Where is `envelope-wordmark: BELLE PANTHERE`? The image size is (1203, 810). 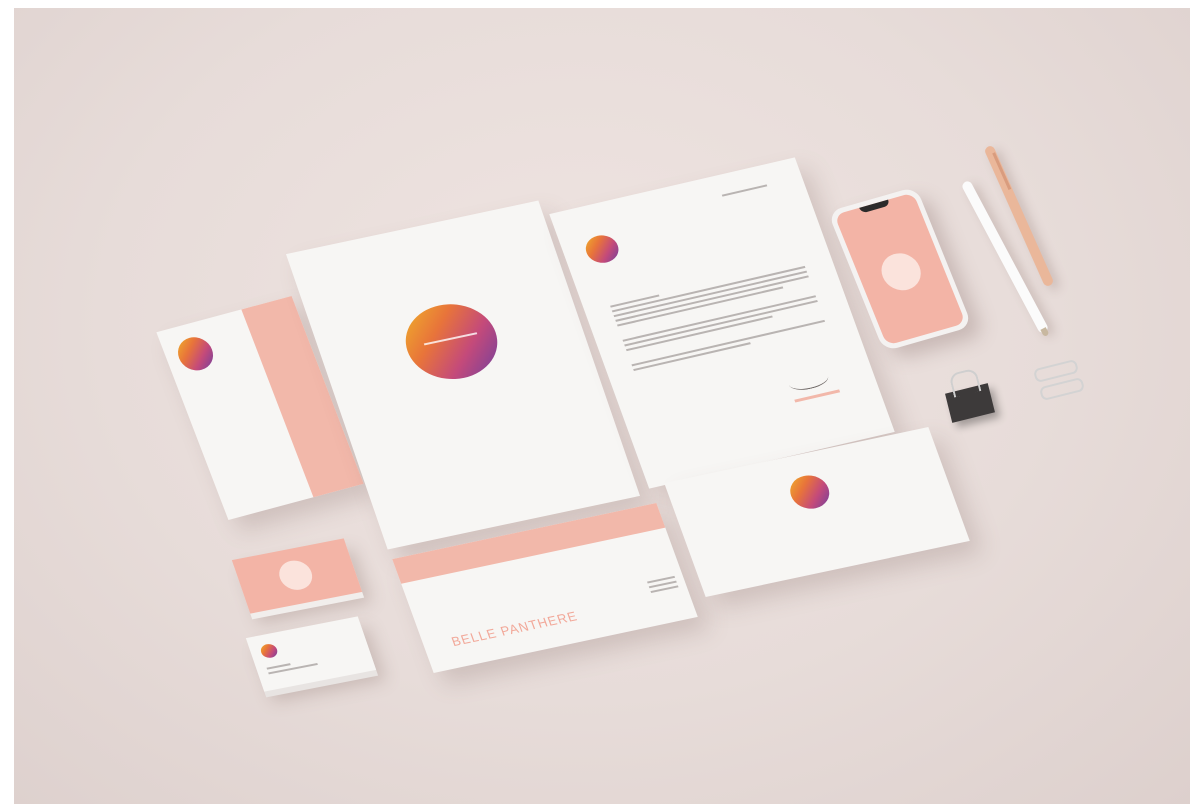
envelope-wordmark: BELLE PANTHERE is located at coordinates (514, 629).